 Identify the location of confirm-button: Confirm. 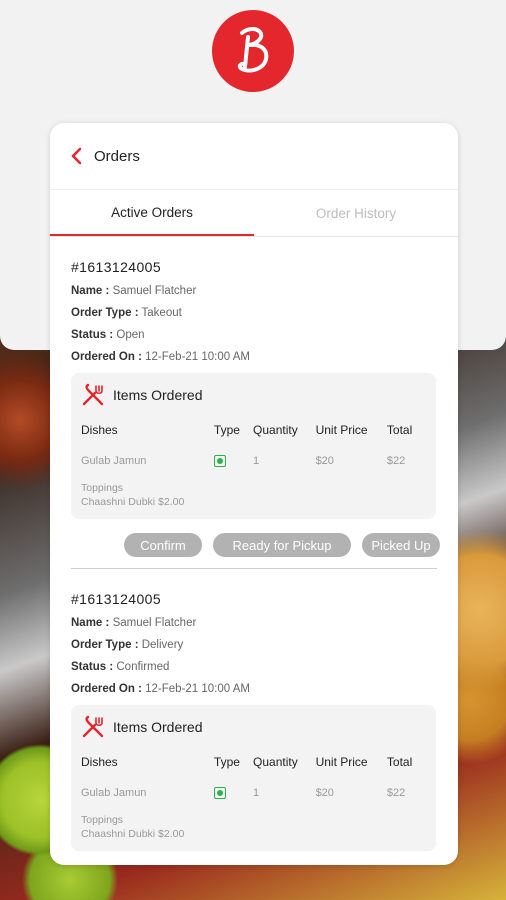
(163, 545).